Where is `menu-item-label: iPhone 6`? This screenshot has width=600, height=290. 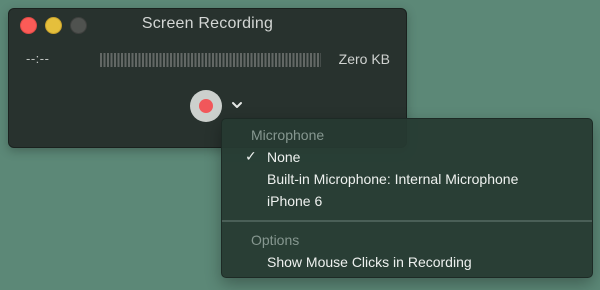 menu-item-label: iPhone 6 is located at coordinates (295, 201).